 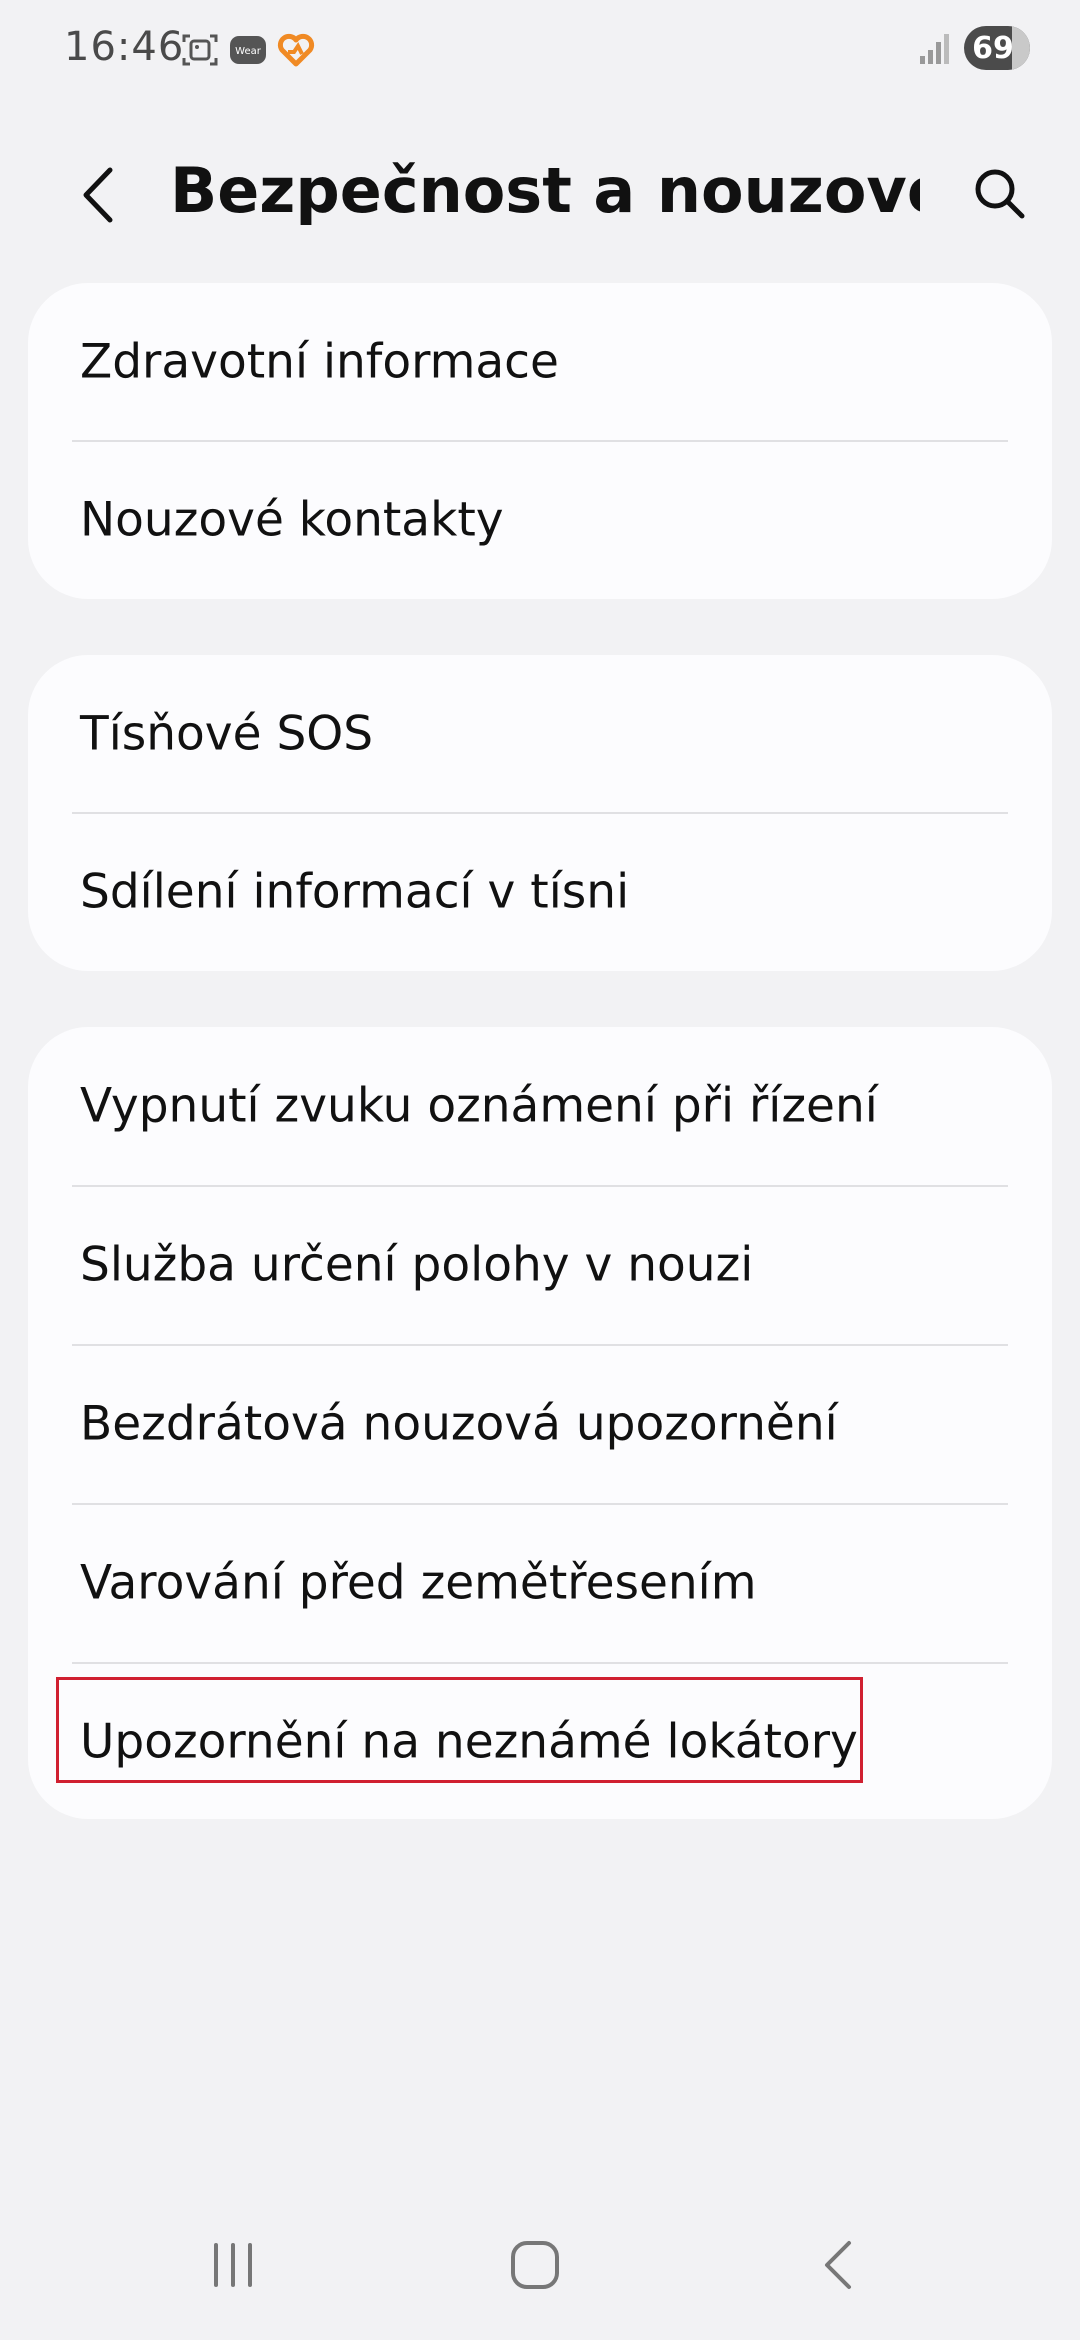 I want to click on status-right: 69, so click(x=973, y=48).